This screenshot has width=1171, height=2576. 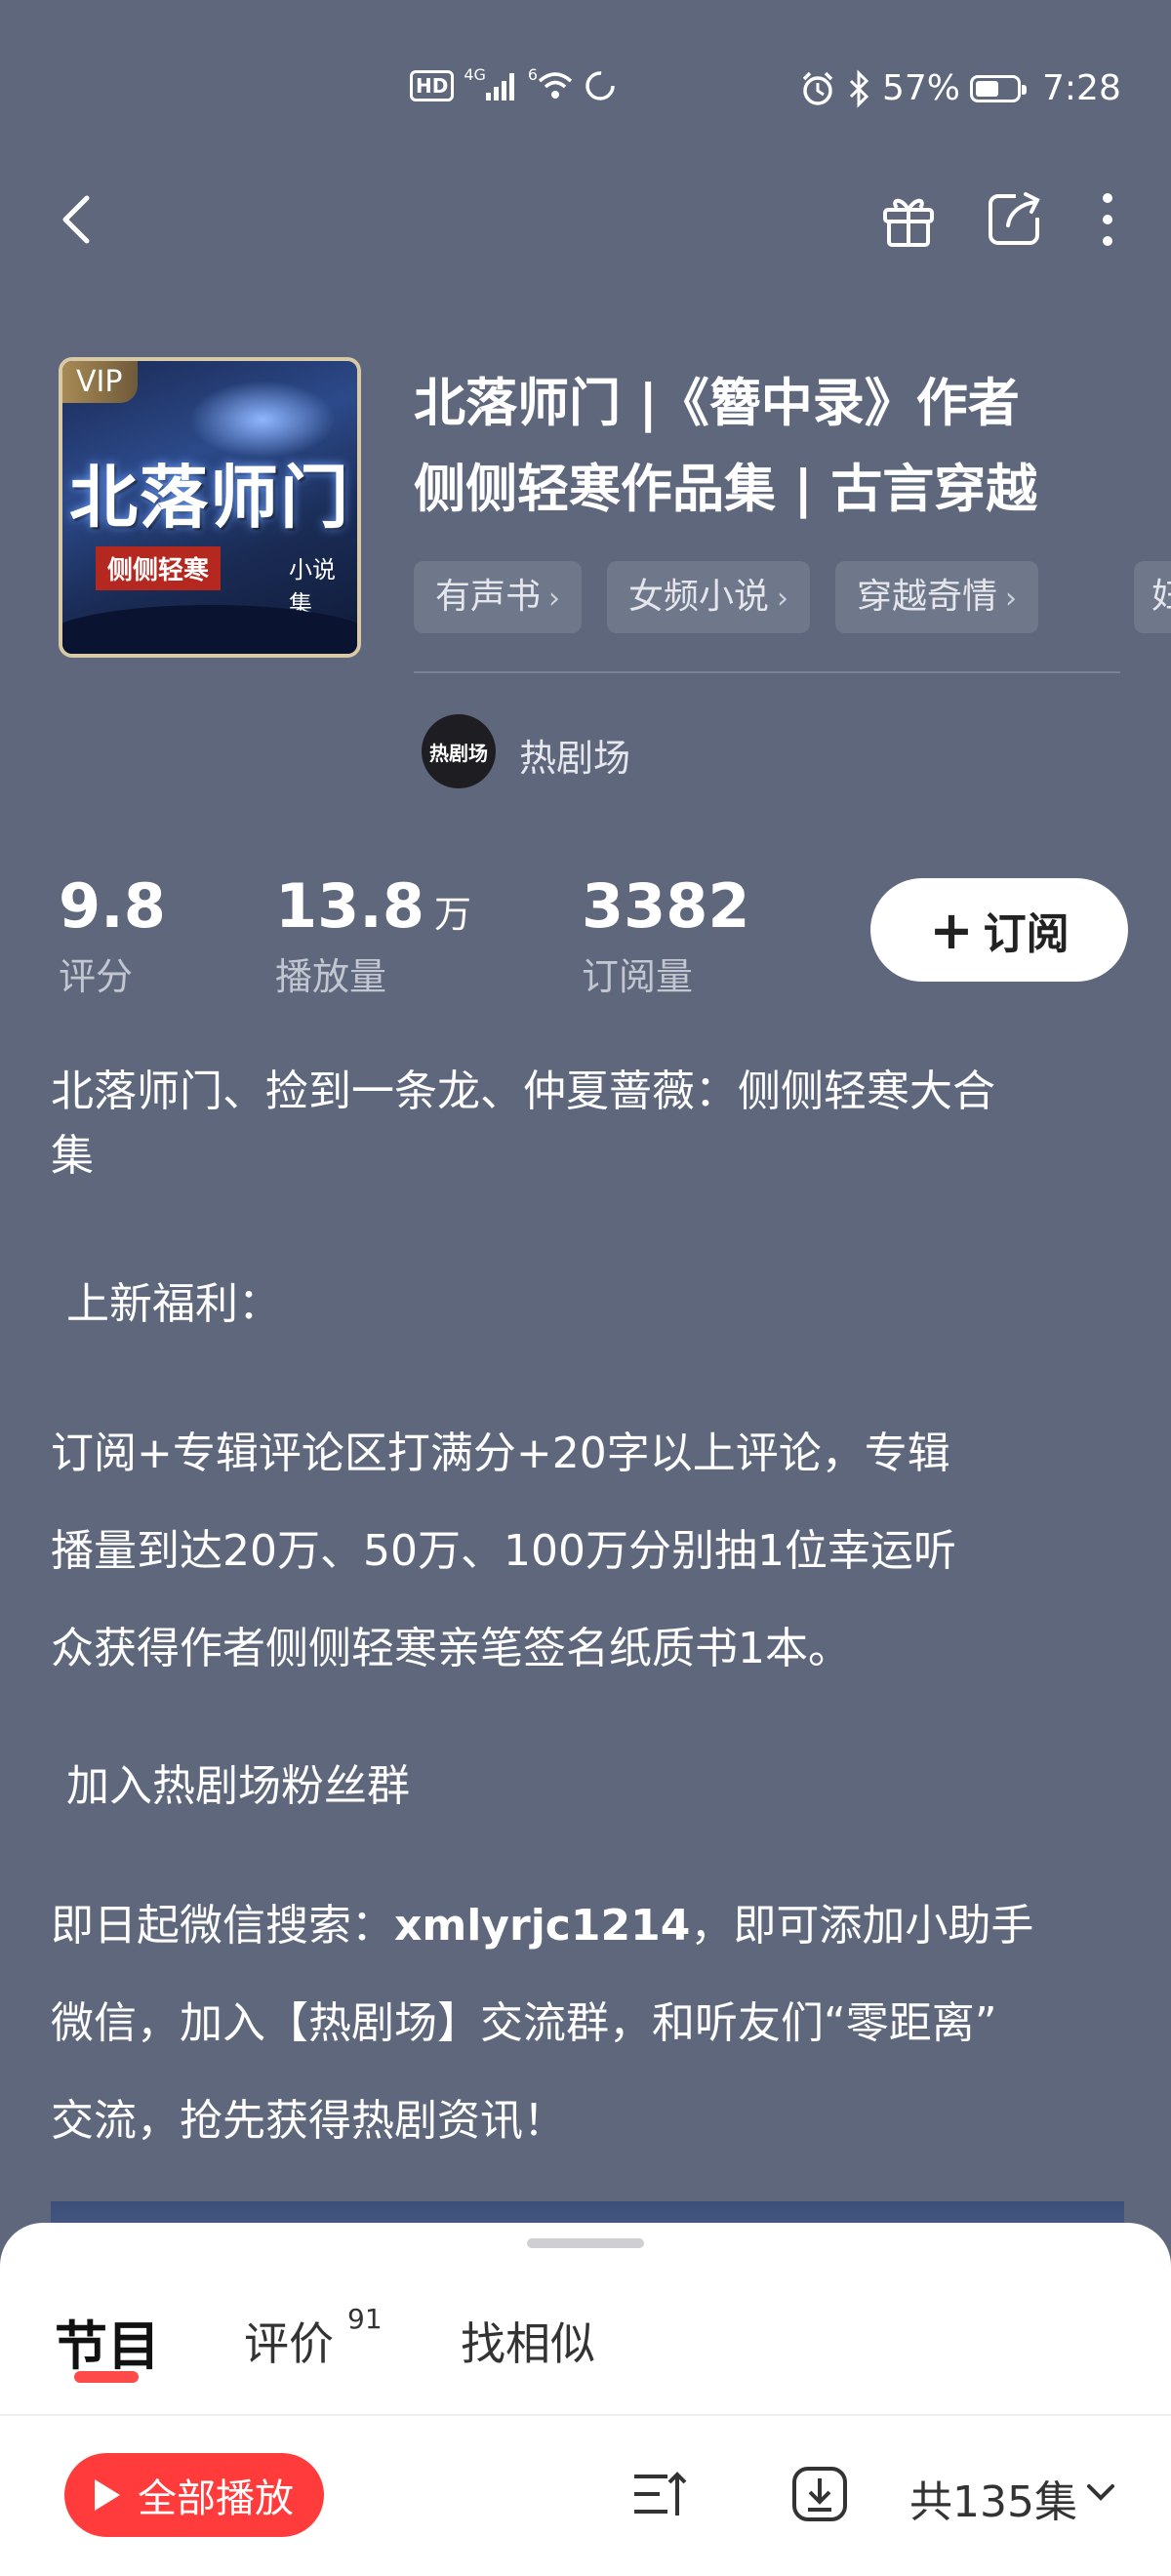 I want to click on plus-icon: +, so click(x=951, y=930).